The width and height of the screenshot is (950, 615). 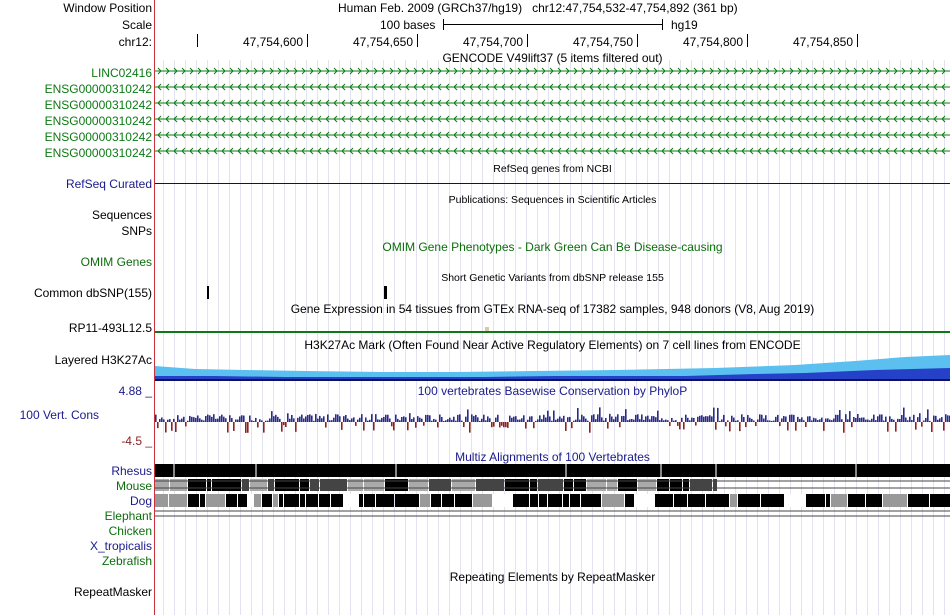 What do you see at coordinates (98, 153) in the screenshot?
I see `gene-label-ensg-5: ENSG00000310242` at bounding box center [98, 153].